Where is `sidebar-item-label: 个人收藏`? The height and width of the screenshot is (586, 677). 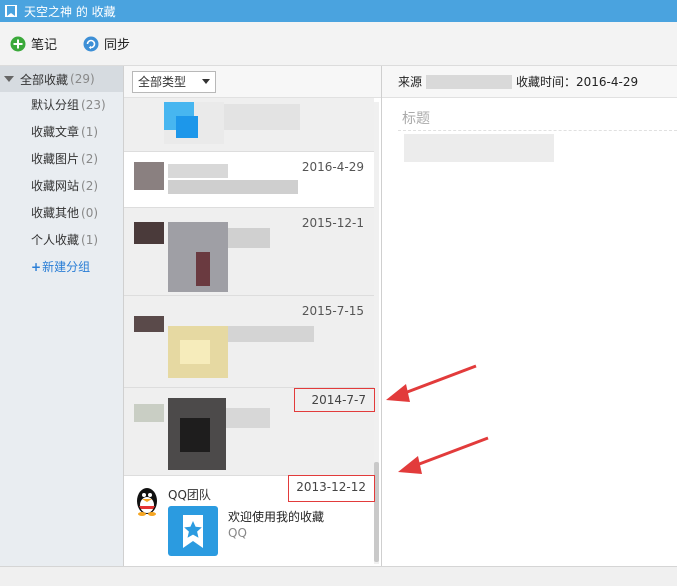 sidebar-item-label: 个人收藏 is located at coordinates (55, 240).